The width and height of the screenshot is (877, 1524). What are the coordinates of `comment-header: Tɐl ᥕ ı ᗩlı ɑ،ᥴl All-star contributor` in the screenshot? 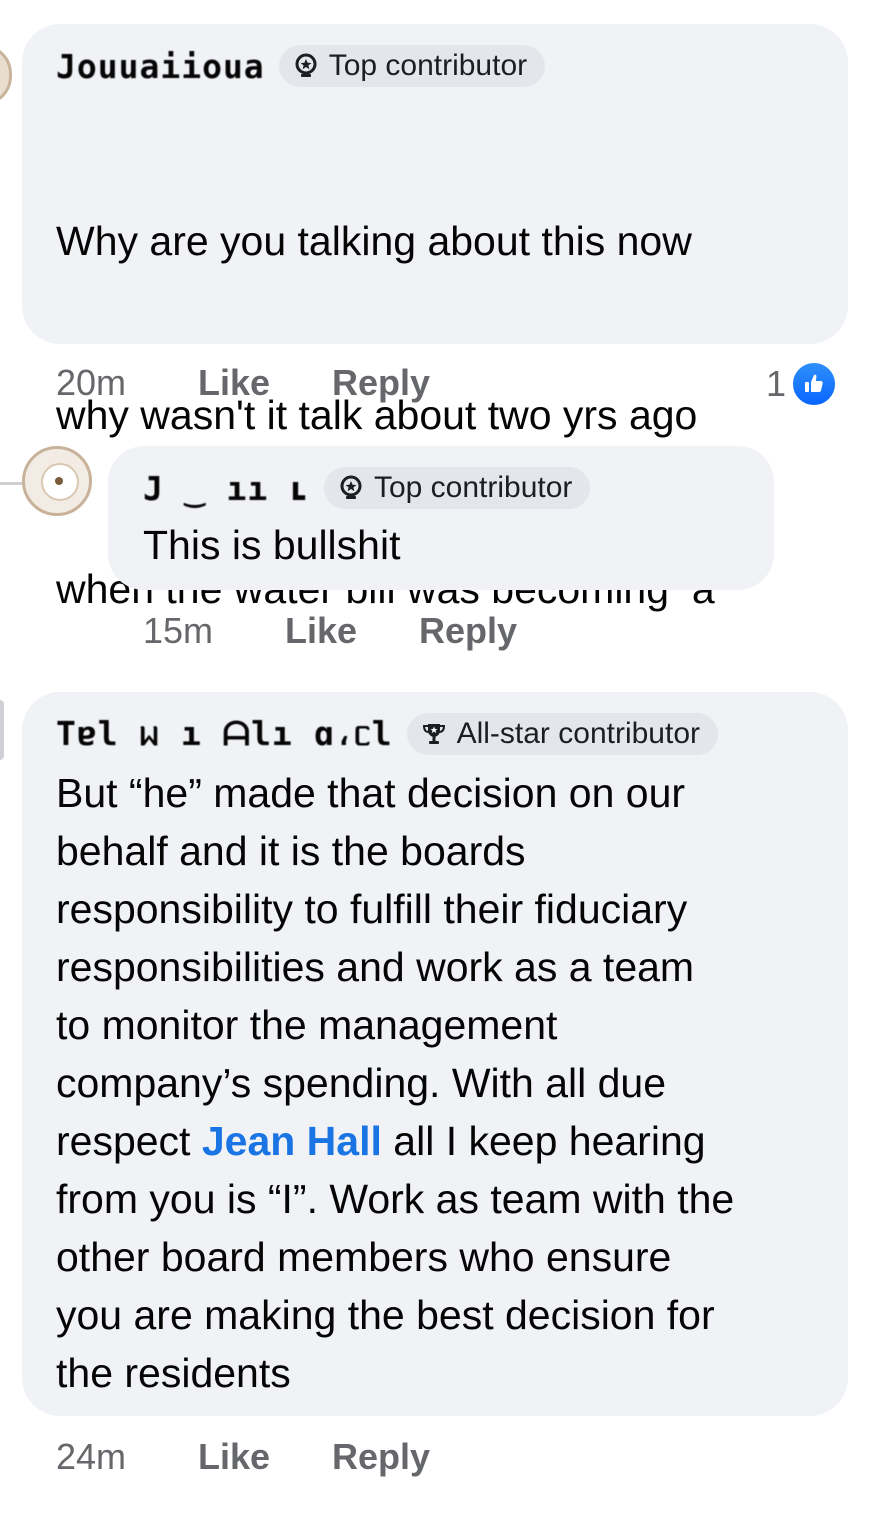 It's located at (387, 734).